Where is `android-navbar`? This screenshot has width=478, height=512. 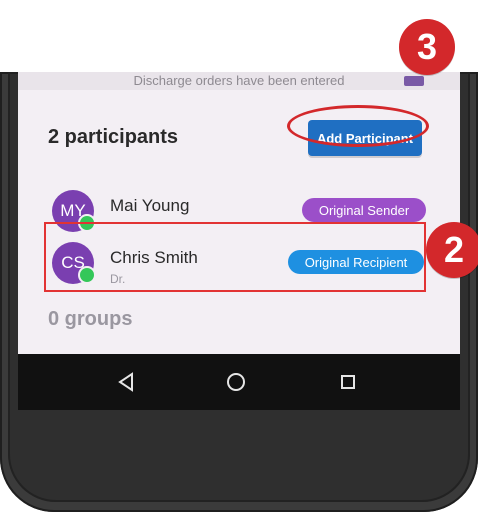 android-navbar is located at coordinates (239, 382).